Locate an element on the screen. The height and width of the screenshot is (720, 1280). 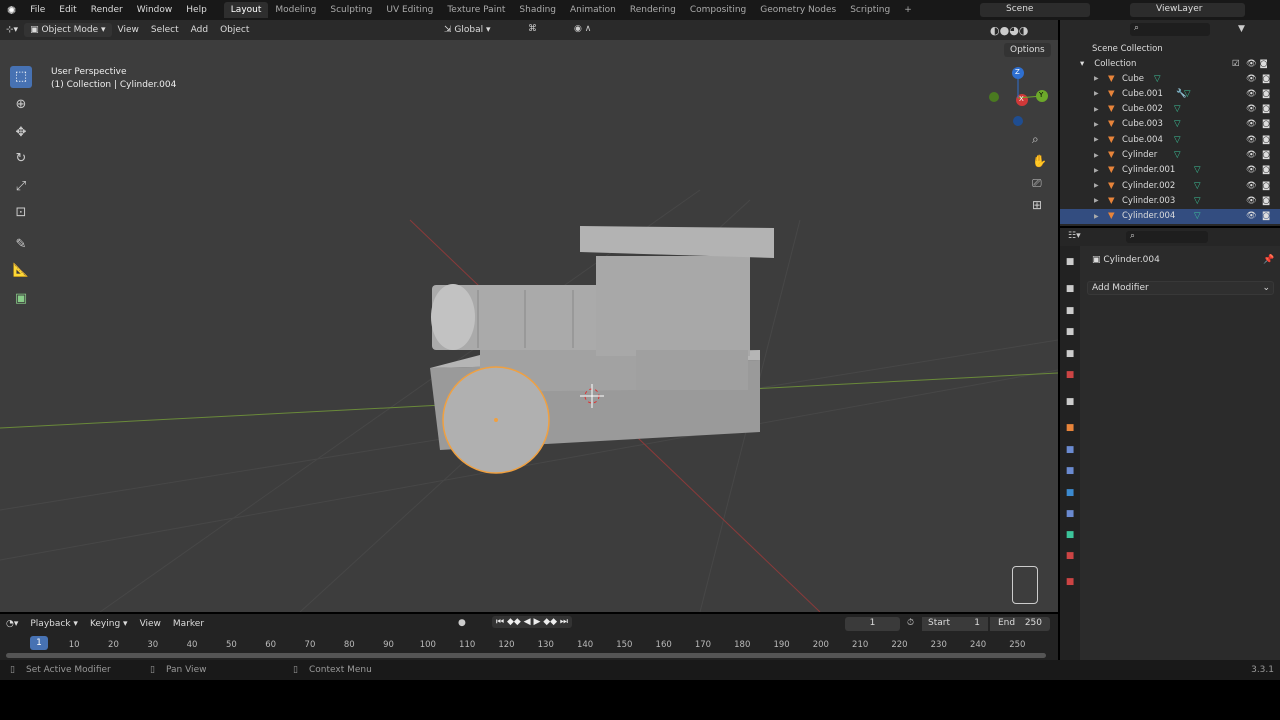
select-box-tool: ⬚ is located at coordinates (21, 77).